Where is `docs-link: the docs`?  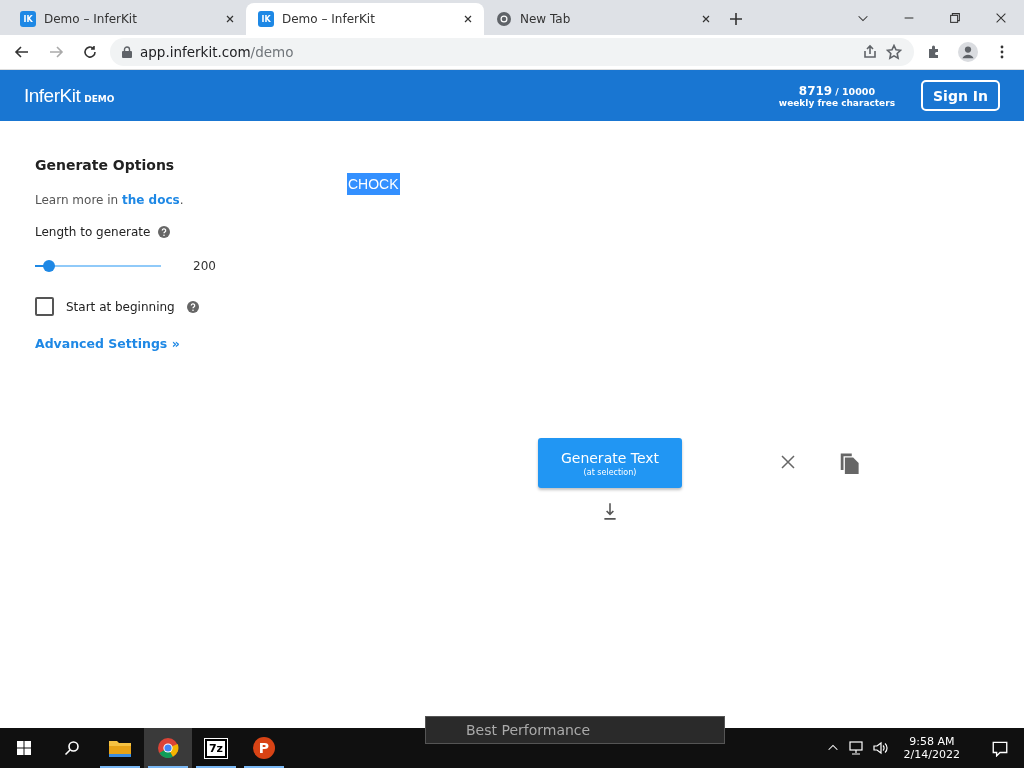
docs-link: the docs is located at coordinates (151, 200).